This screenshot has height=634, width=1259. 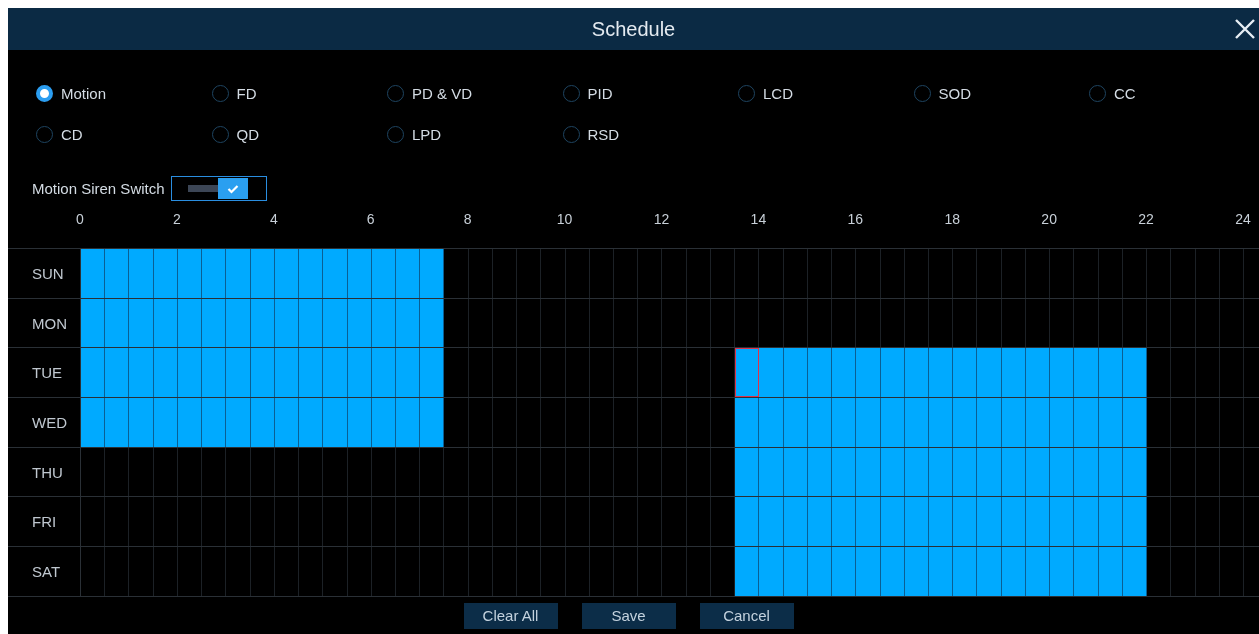 What do you see at coordinates (510, 615) in the screenshot?
I see `action-button: Clear All` at bounding box center [510, 615].